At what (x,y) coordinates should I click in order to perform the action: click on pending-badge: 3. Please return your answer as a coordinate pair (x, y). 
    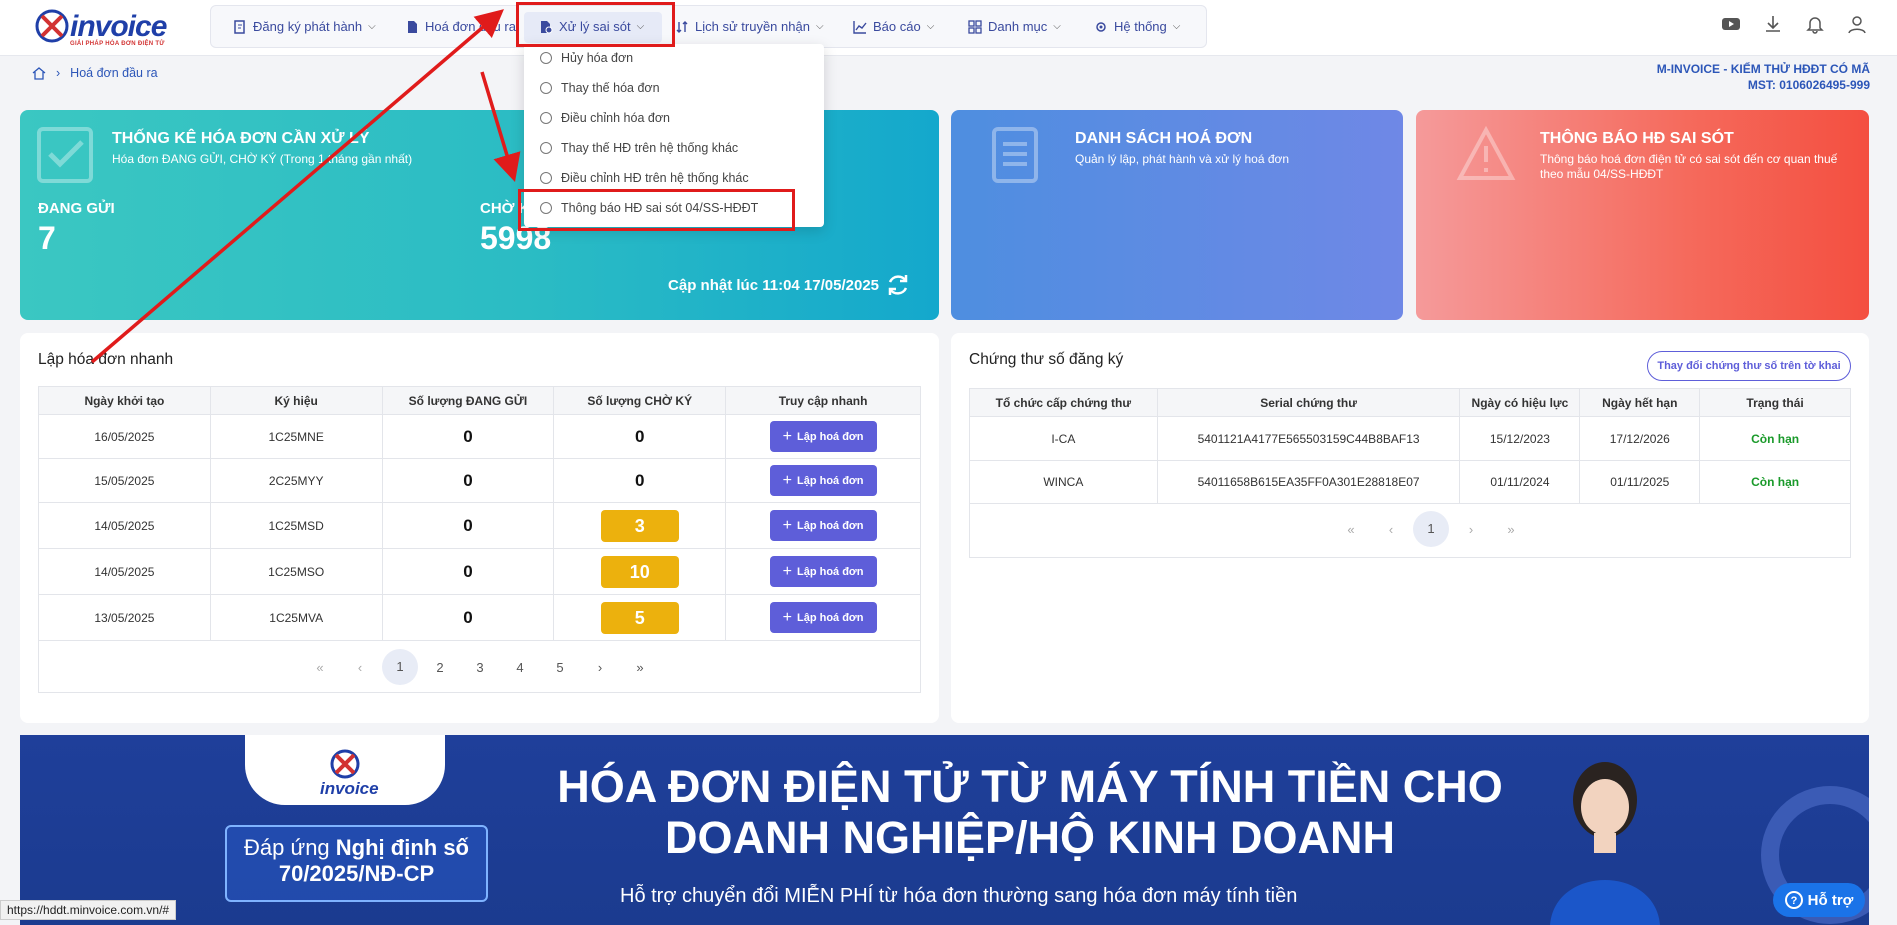
    Looking at the image, I should click on (639, 525).